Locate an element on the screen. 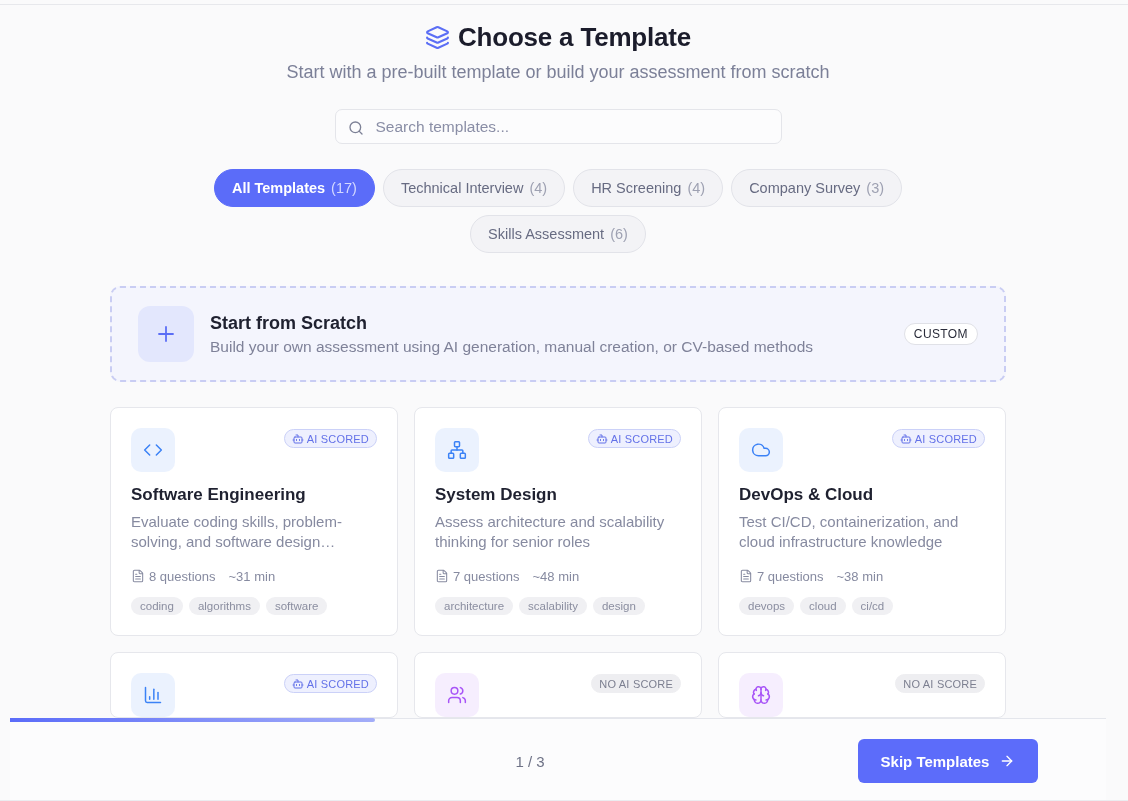 The image size is (1128, 801). filter-chip: Company Survey (3) is located at coordinates (817, 188).